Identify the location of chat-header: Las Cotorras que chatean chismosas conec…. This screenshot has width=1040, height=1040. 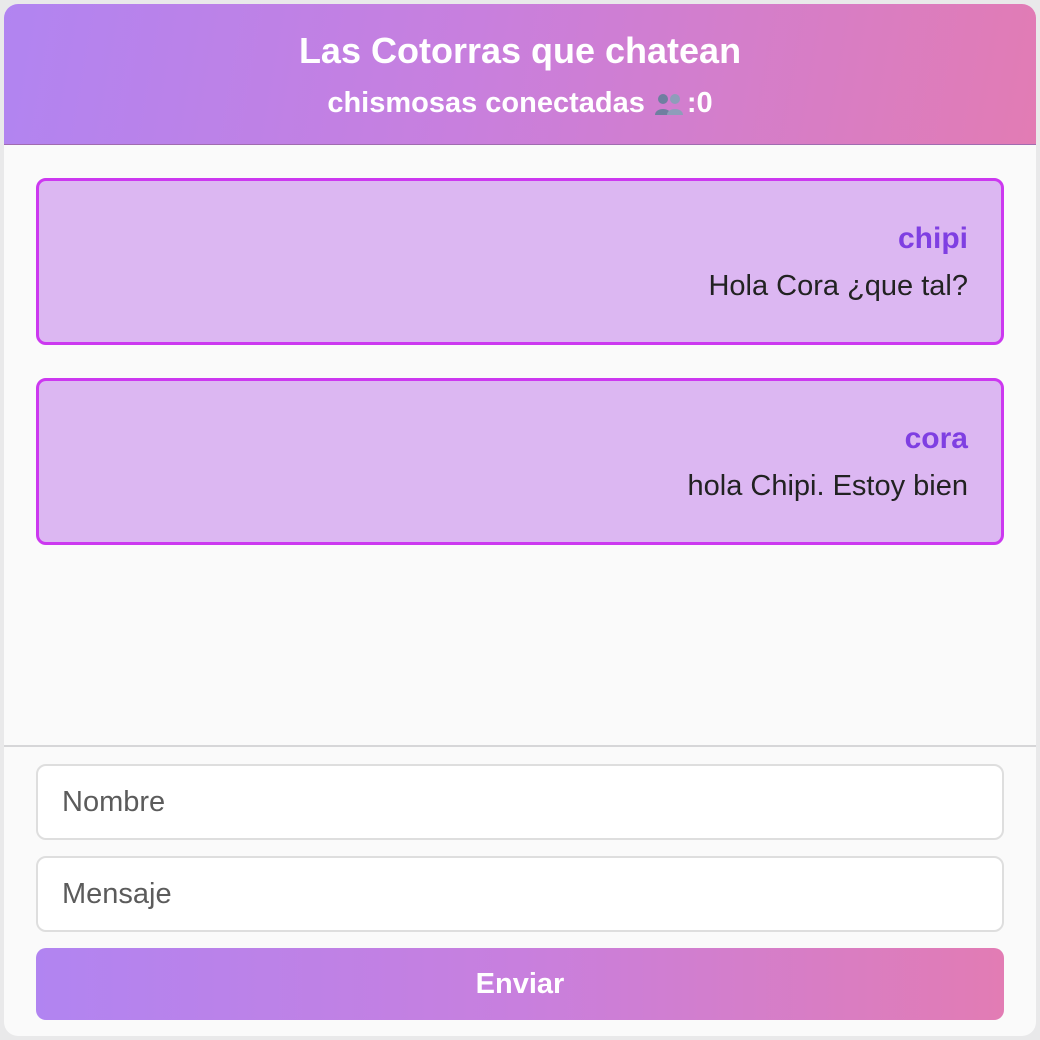
(520, 74).